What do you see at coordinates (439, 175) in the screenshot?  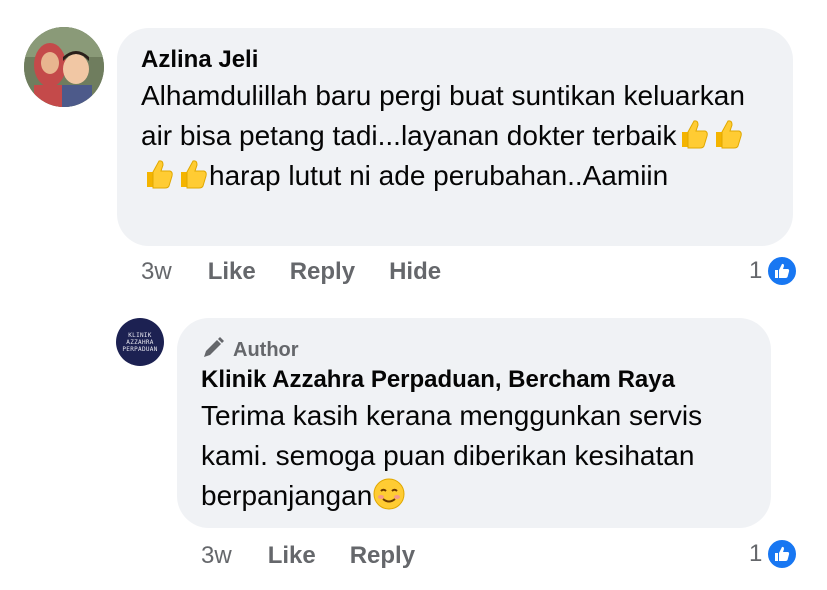 I see `comment-text-part-2: harap lutut ni ade perubahan..Aamiin` at bounding box center [439, 175].